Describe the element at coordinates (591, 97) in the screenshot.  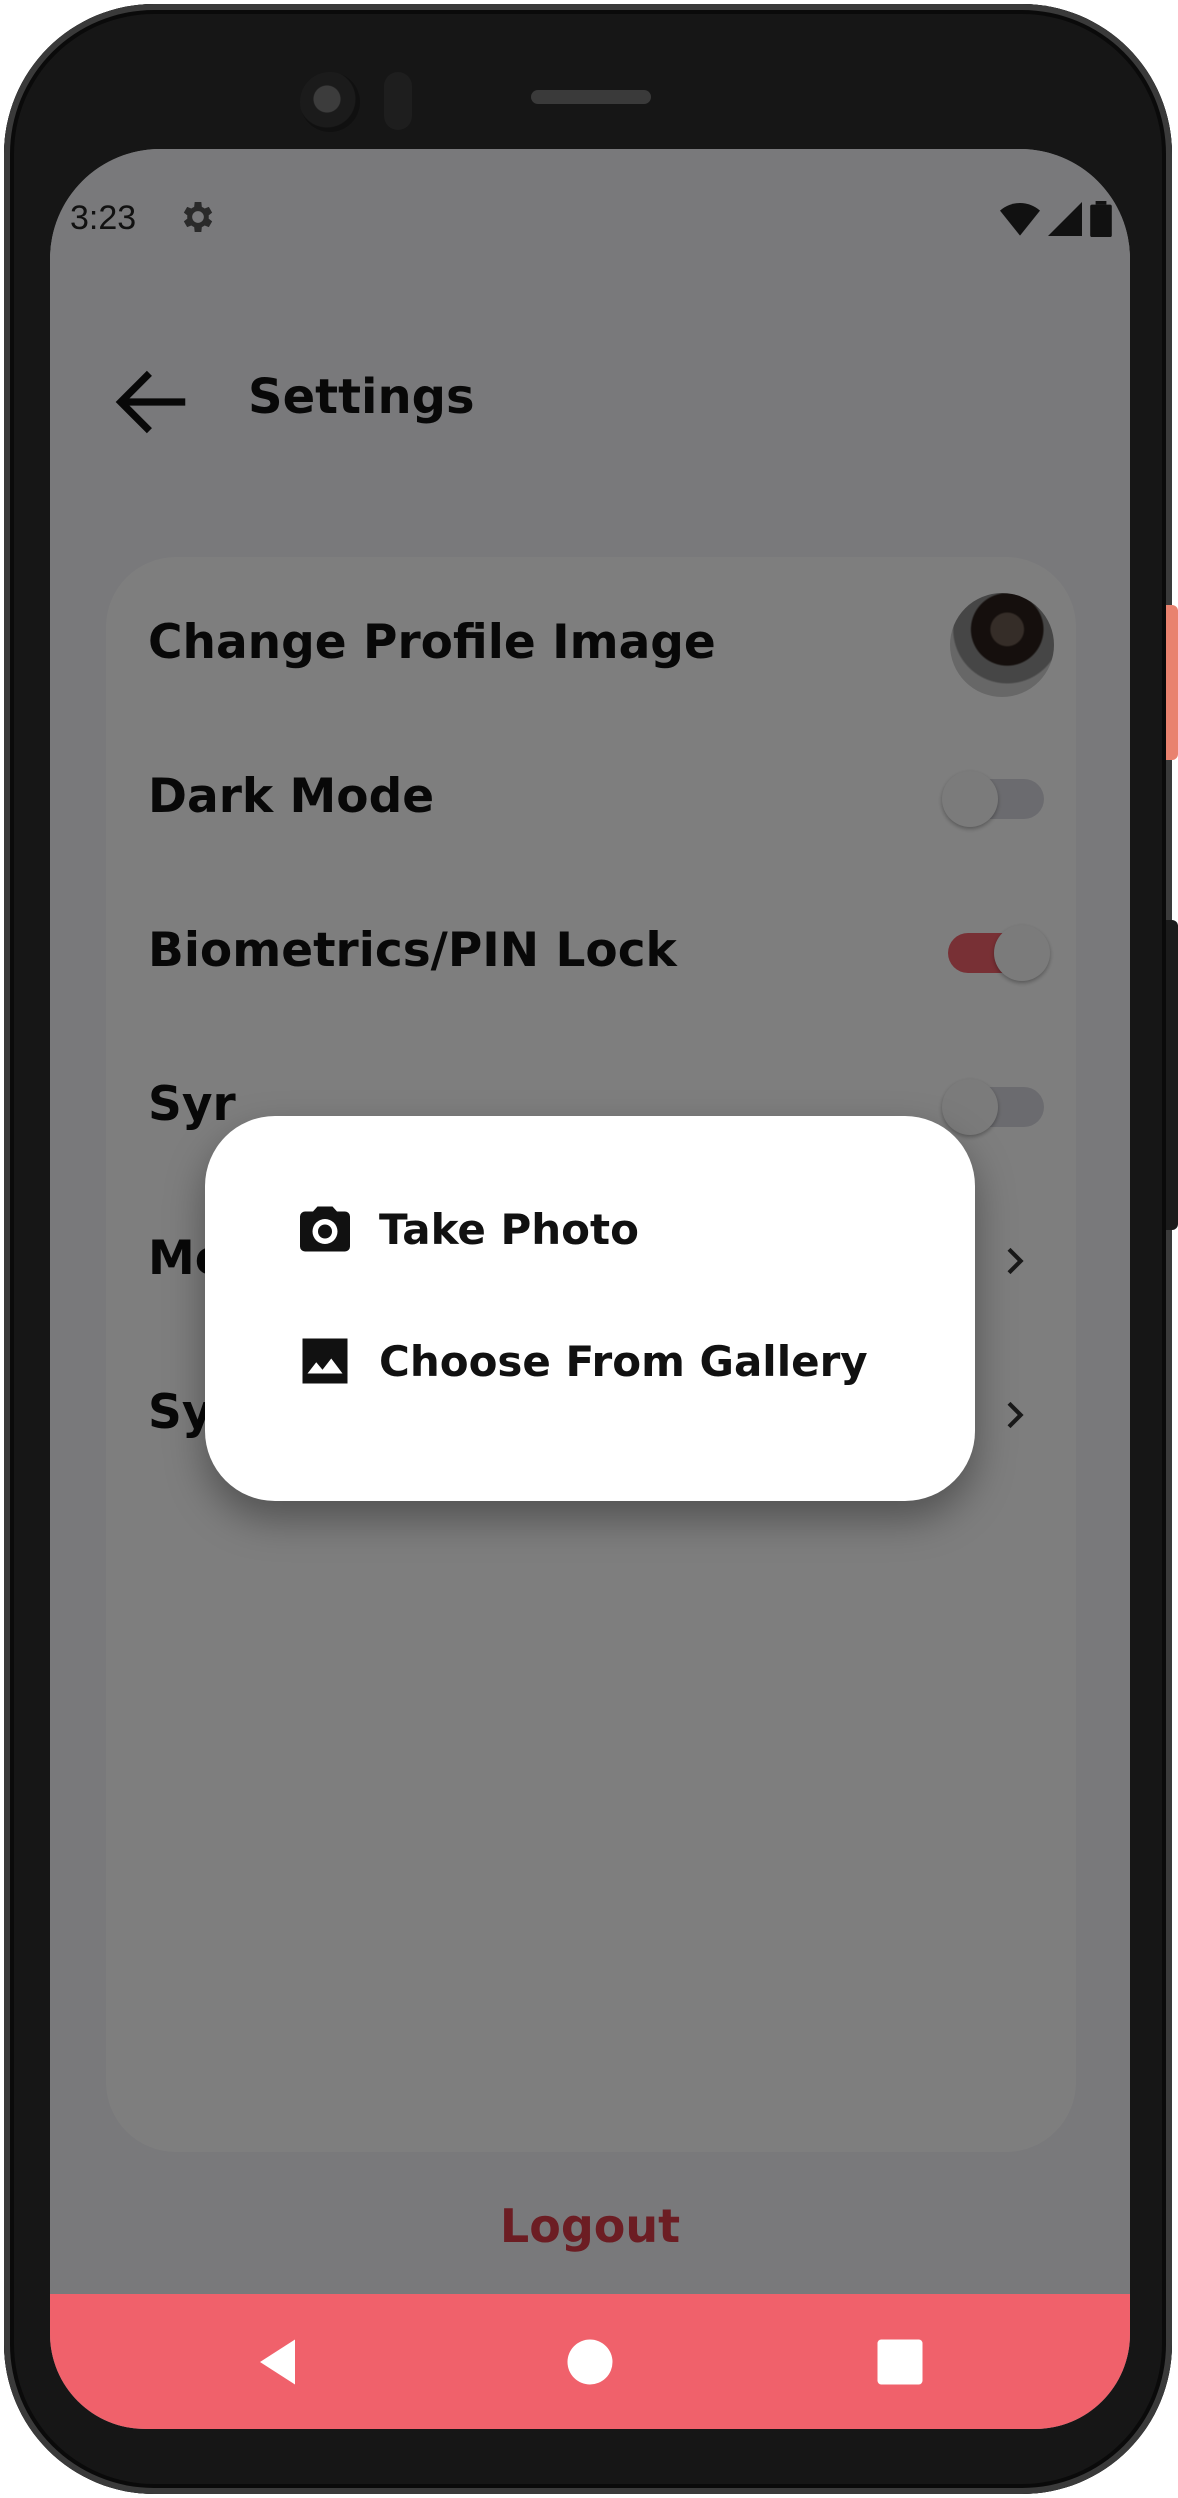
I see `earpiece-speaker` at that location.